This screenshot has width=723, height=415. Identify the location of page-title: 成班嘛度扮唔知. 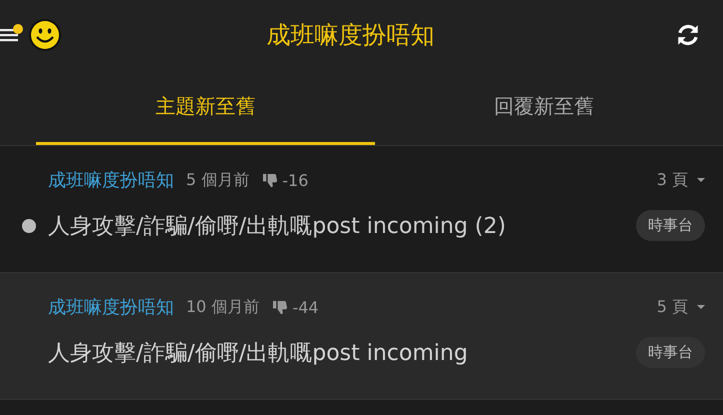
(350, 35).